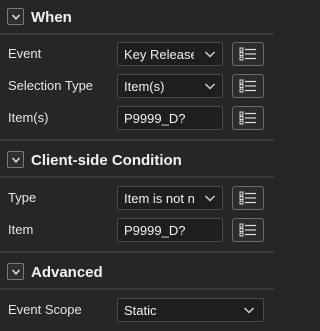 The height and width of the screenshot is (331, 320). What do you see at coordinates (21, 229) in the screenshot?
I see `condition-item-label: Item` at bounding box center [21, 229].